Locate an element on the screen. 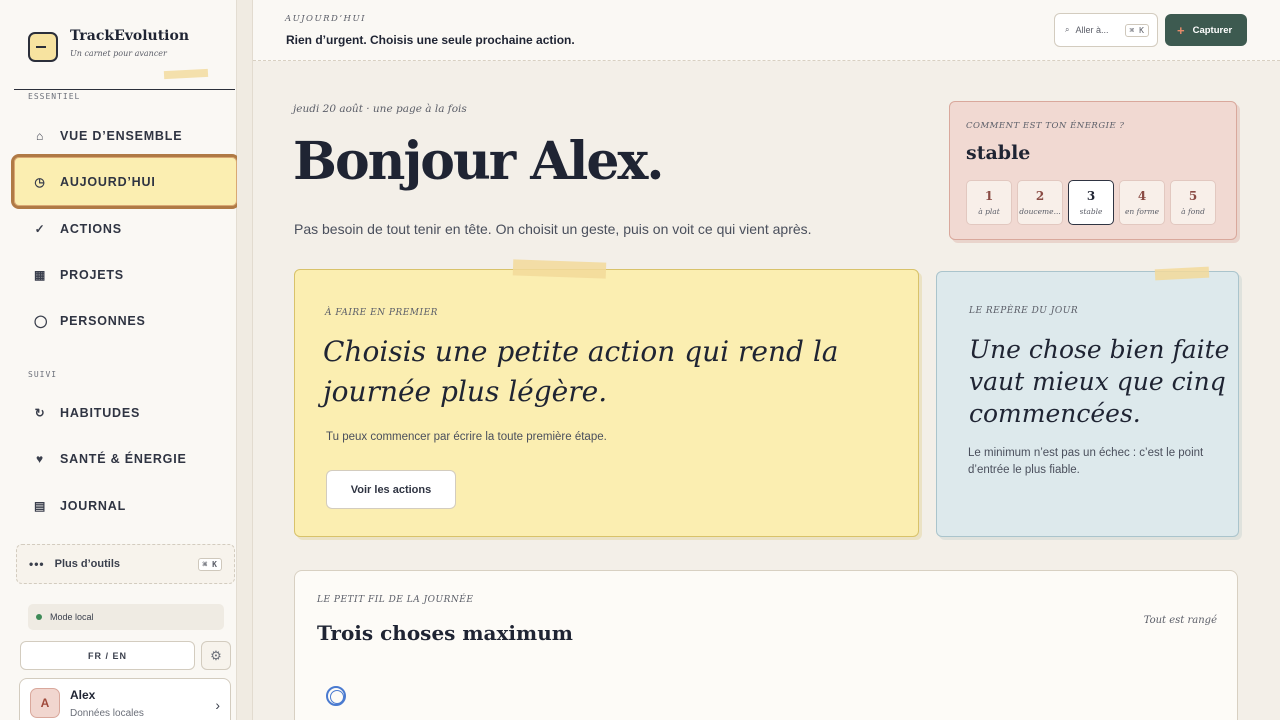 Image resolution: width=1280 pixels, height=720 pixels. user-name: Alex is located at coordinates (83, 695).